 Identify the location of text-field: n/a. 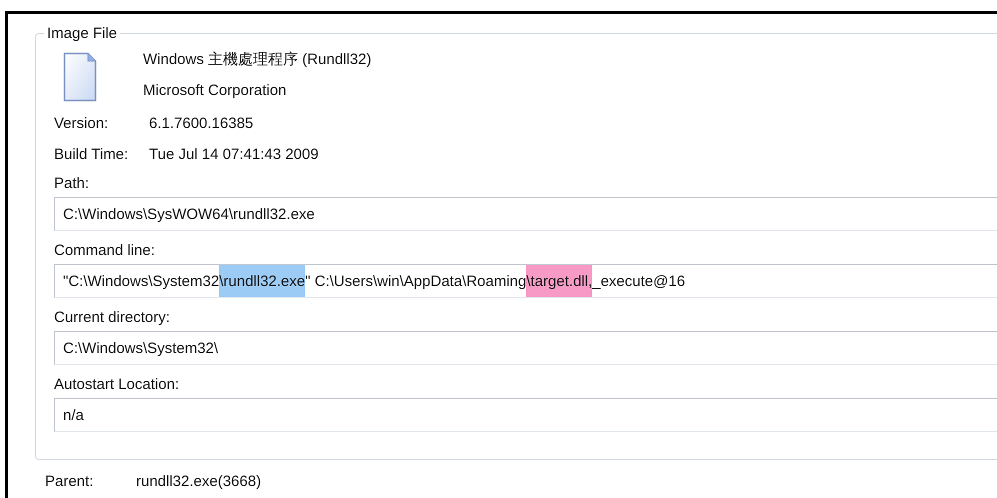
(525, 415).